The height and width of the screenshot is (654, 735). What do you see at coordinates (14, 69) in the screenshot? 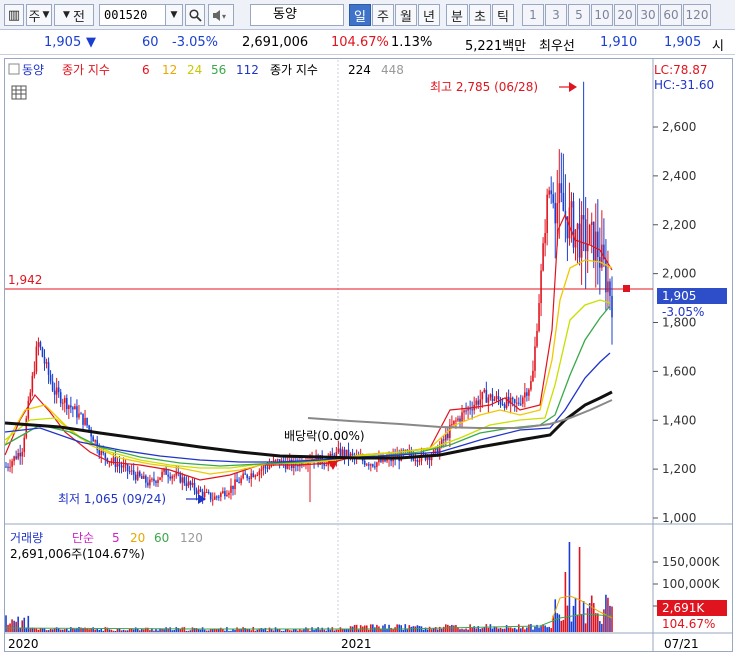
I see `legend-collapse-icon` at bounding box center [14, 69].